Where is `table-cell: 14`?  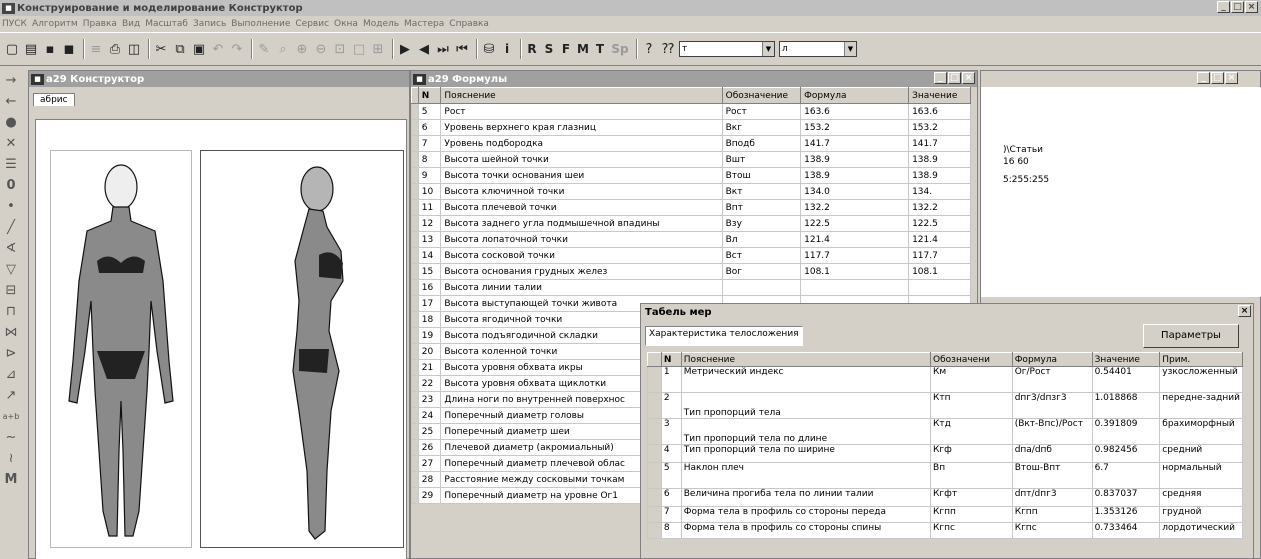
table-cell: 14 is located at coordinates (429, 255).